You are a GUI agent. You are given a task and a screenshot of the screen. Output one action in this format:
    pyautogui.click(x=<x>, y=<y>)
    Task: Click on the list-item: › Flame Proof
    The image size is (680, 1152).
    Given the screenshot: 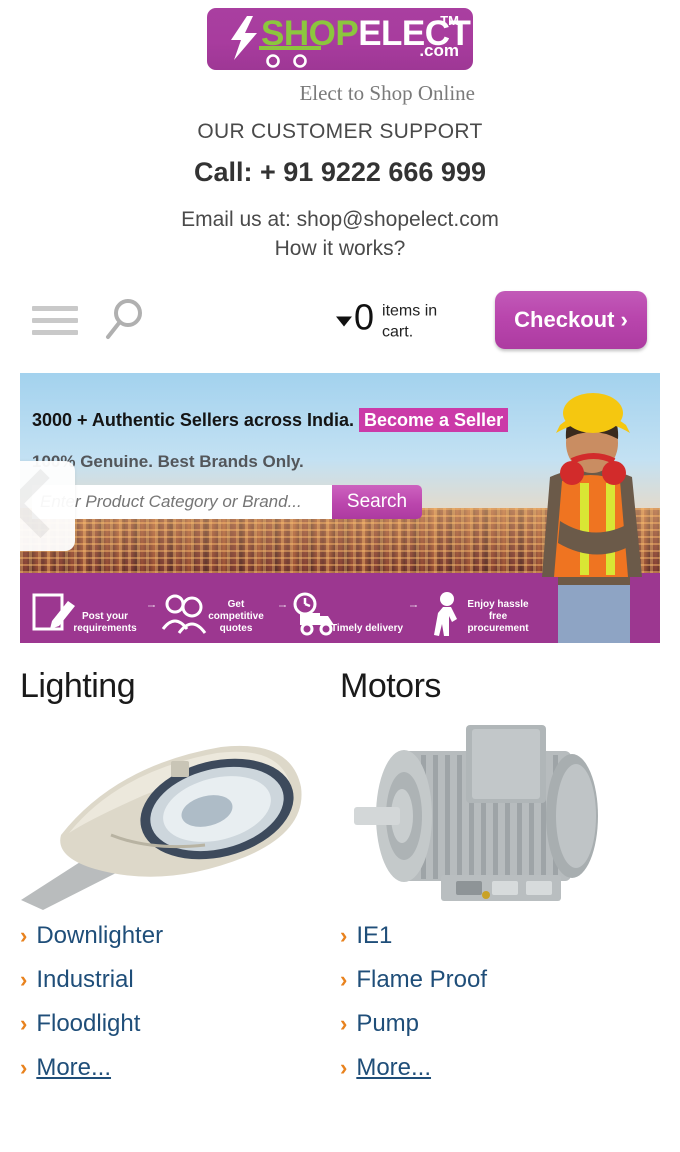 What is the action you would take?
    pyautogui.click(x=491, y=980)
    